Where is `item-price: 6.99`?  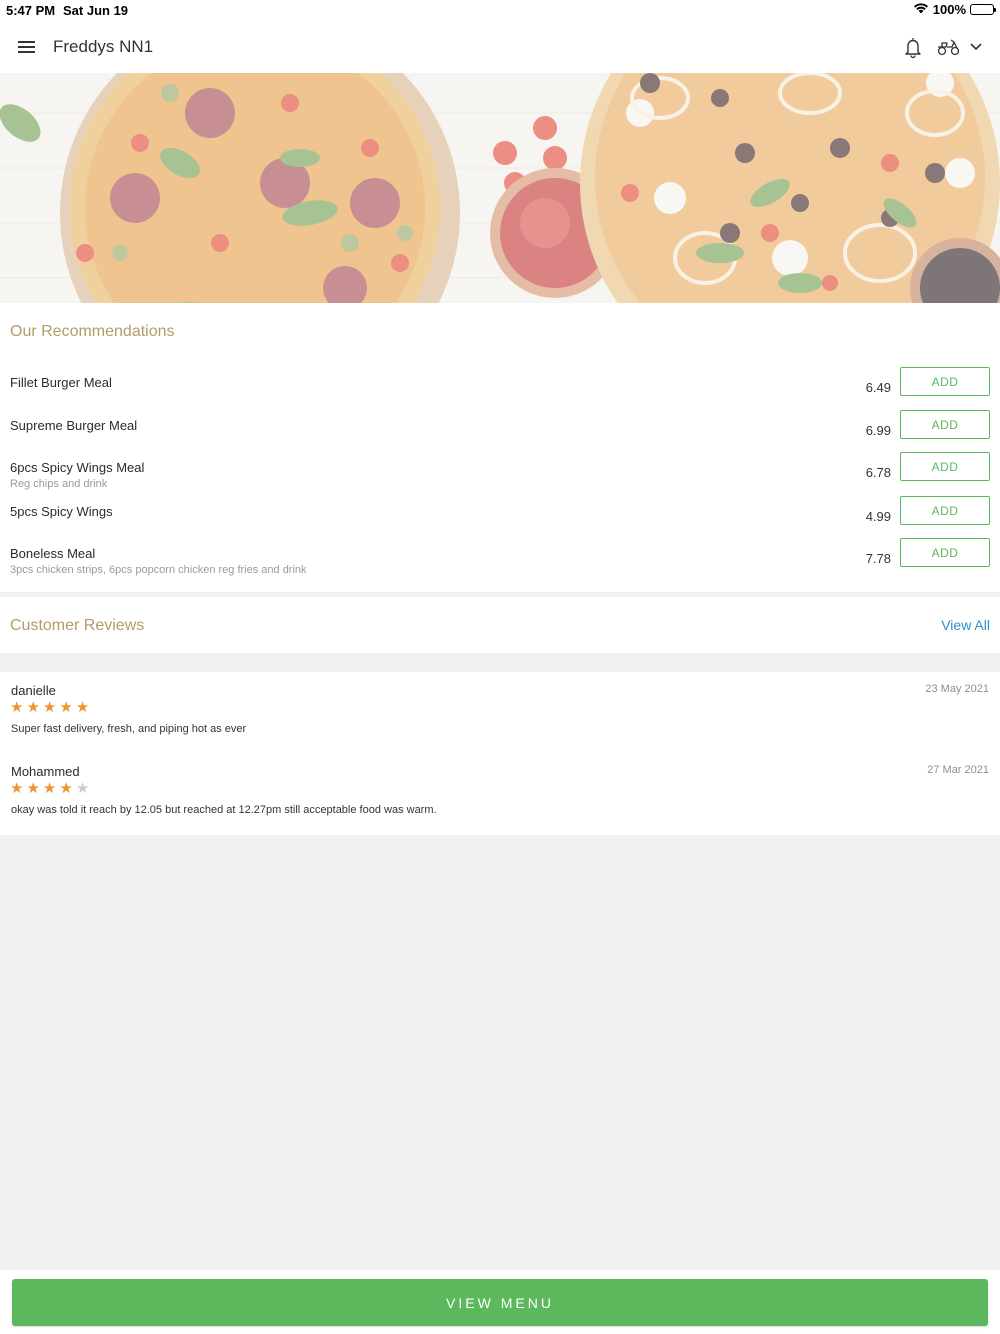
item-price: 6.99 is located at coordinates (878, 430).